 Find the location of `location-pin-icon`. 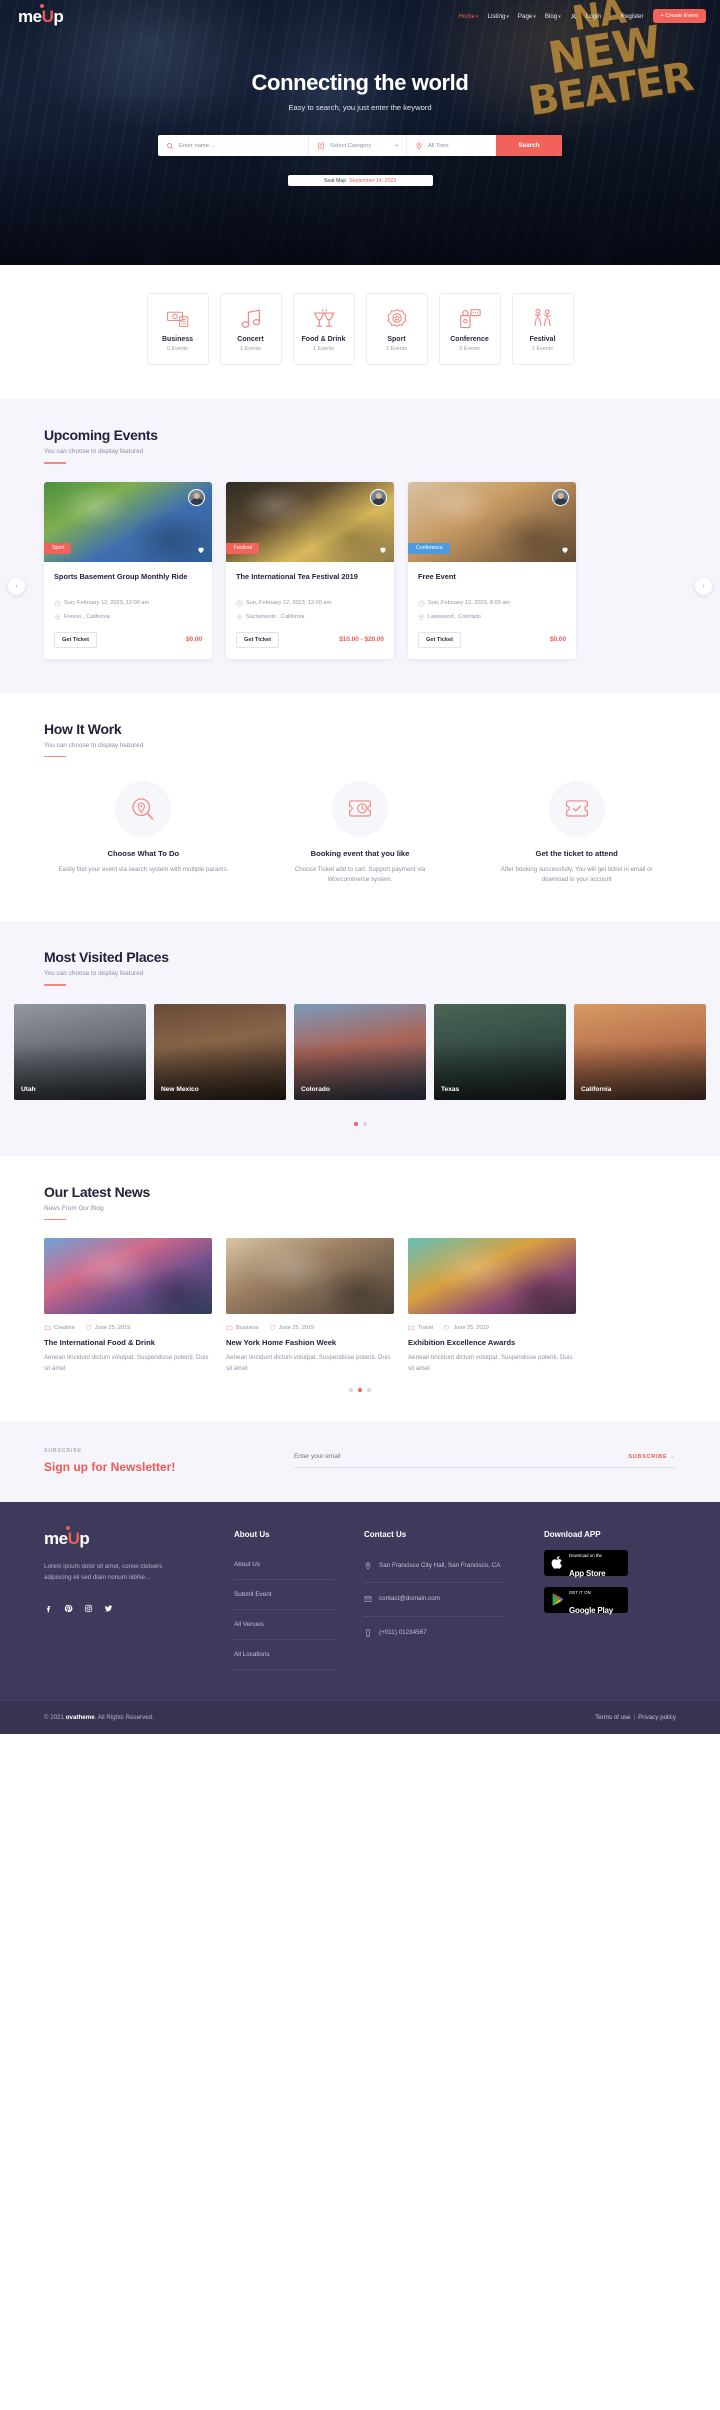

location-pin-icon is located at coordinates (368, 1566).